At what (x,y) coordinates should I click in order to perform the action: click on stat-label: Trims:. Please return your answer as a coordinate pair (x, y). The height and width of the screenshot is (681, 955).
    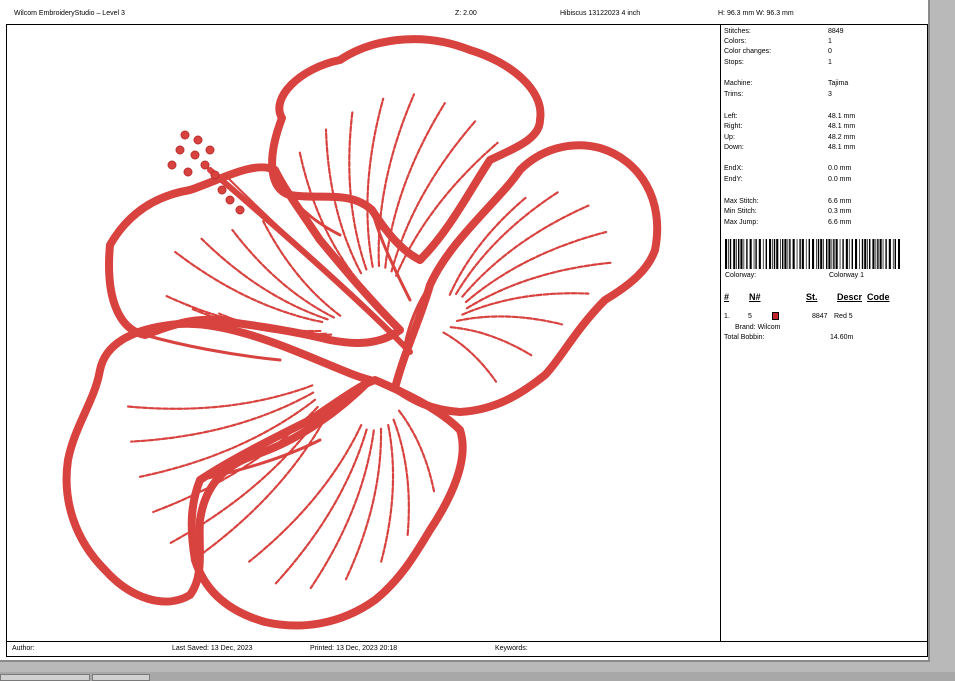
    Looking at the image, I should click on (734, 94).